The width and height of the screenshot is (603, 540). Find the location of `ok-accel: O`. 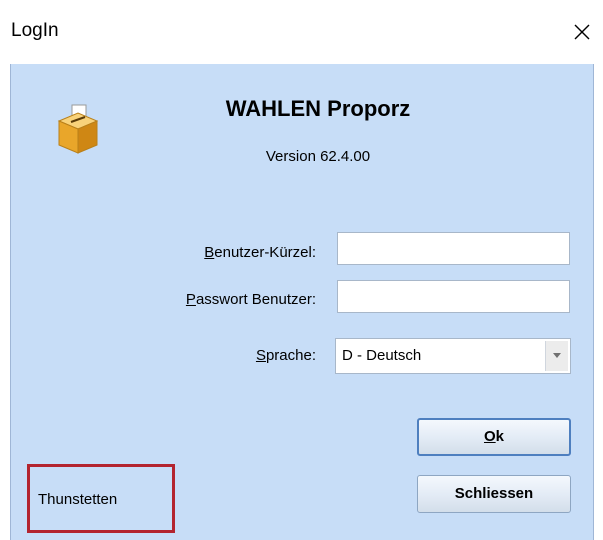

ok-accel: O is located at coordinates (489, 436).